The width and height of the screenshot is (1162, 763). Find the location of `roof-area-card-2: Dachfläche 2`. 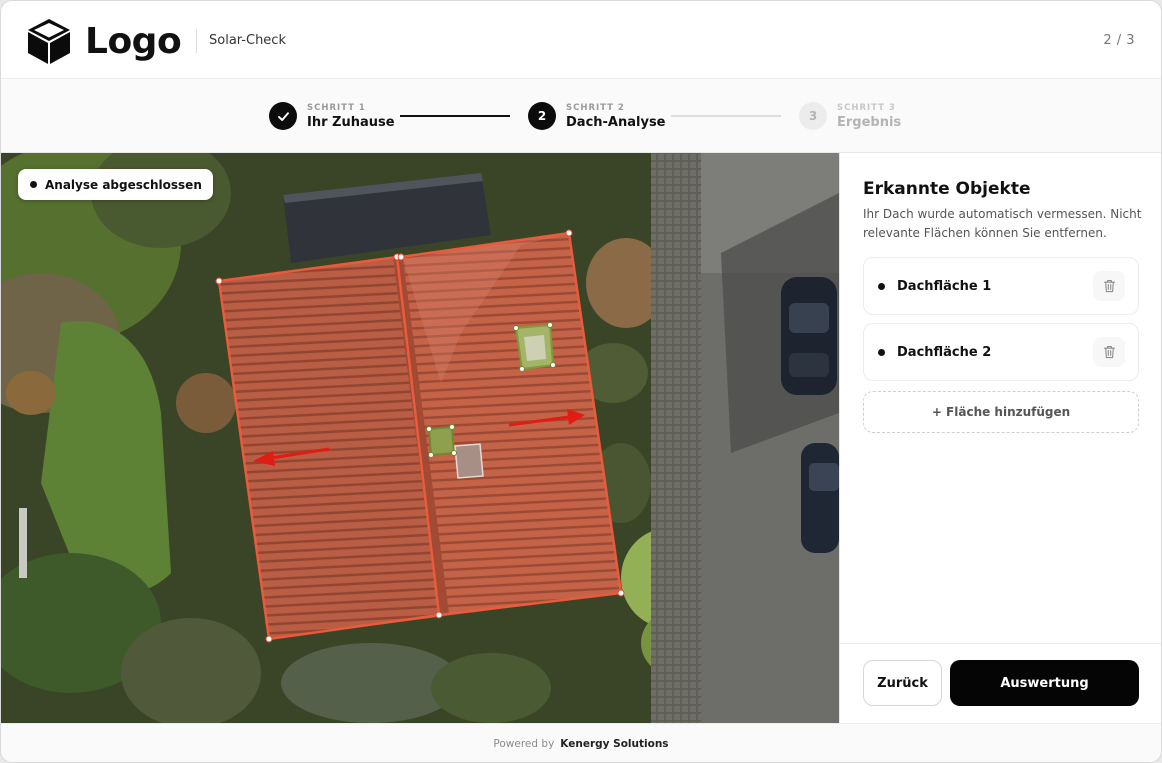

roof-area-card-2: Dachfläche 2 is located at coordinates (1001, 352).